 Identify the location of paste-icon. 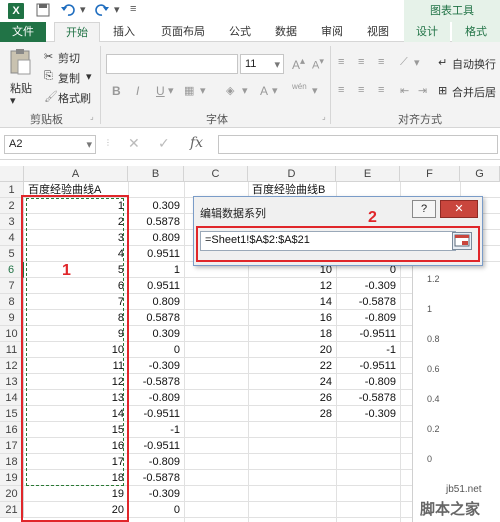
(20, 63).